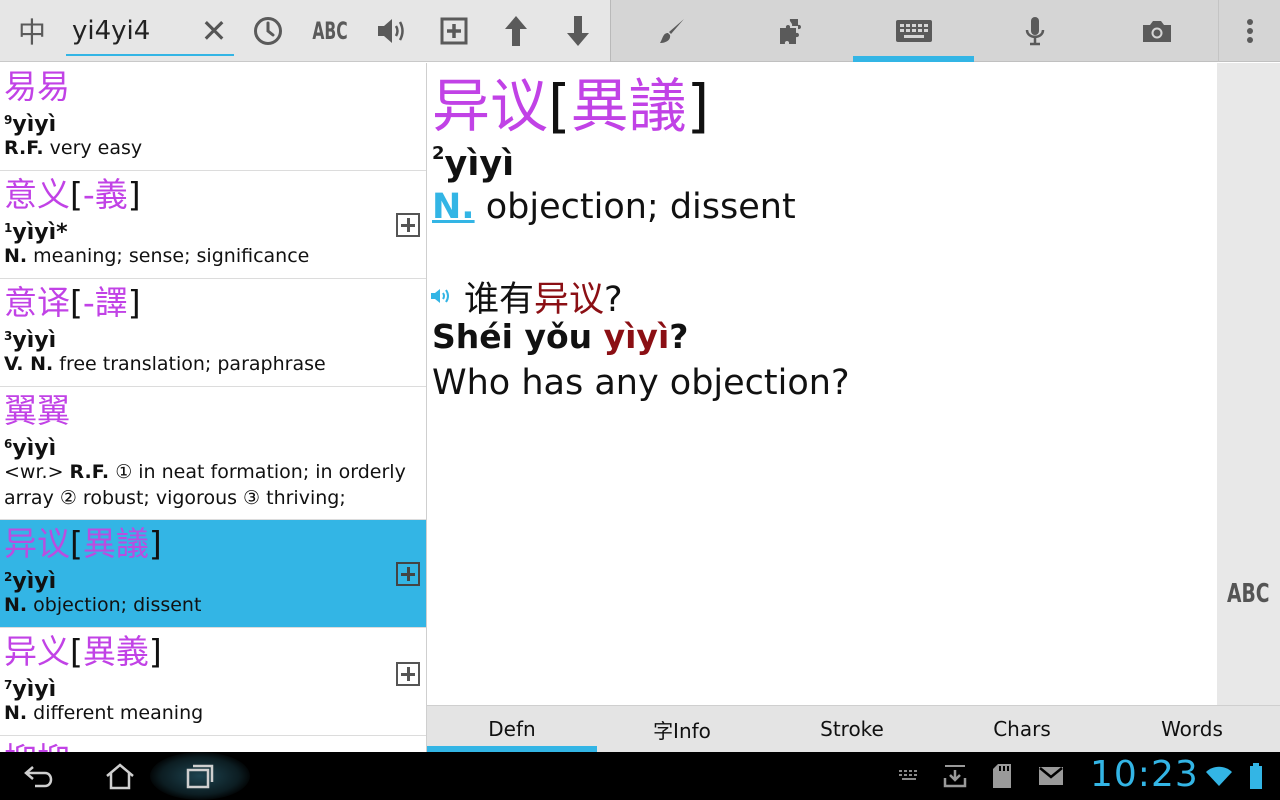 The height and width of the screenshot is (800, 1280). I want to click on keyboard-icon, so click(913, 31).